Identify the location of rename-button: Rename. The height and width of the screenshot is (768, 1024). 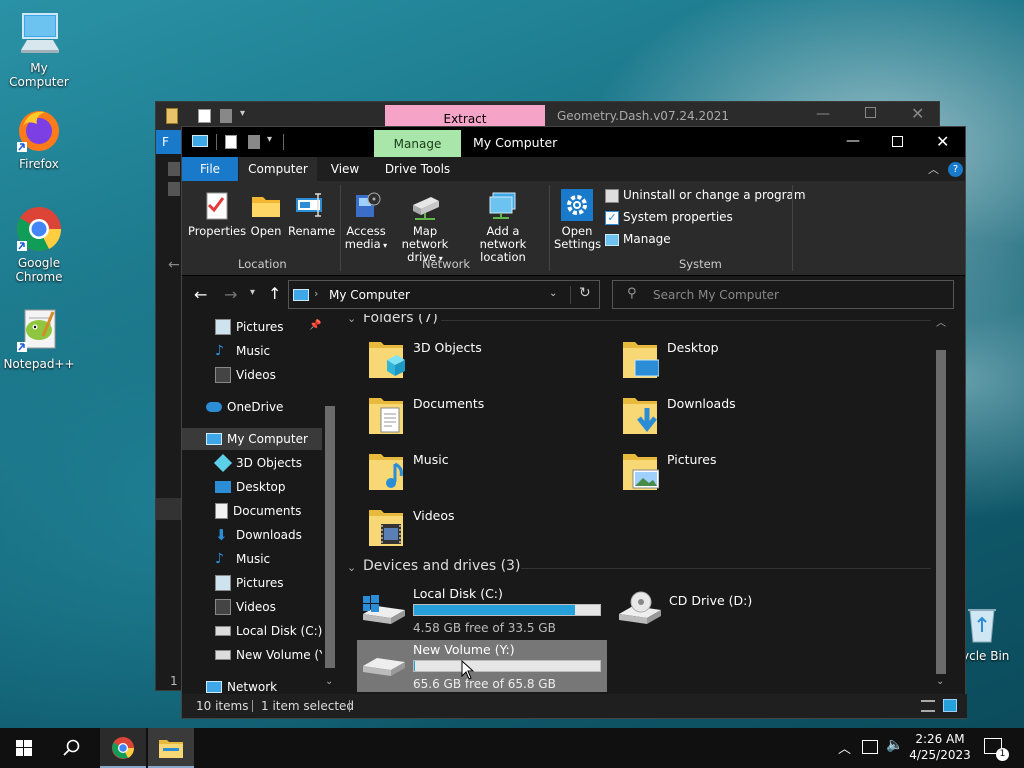
(311, 213).